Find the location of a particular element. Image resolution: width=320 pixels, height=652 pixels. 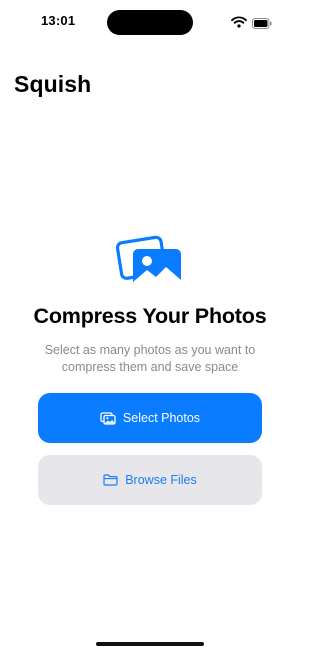

home-indicator is located at coordinates (150, 644).